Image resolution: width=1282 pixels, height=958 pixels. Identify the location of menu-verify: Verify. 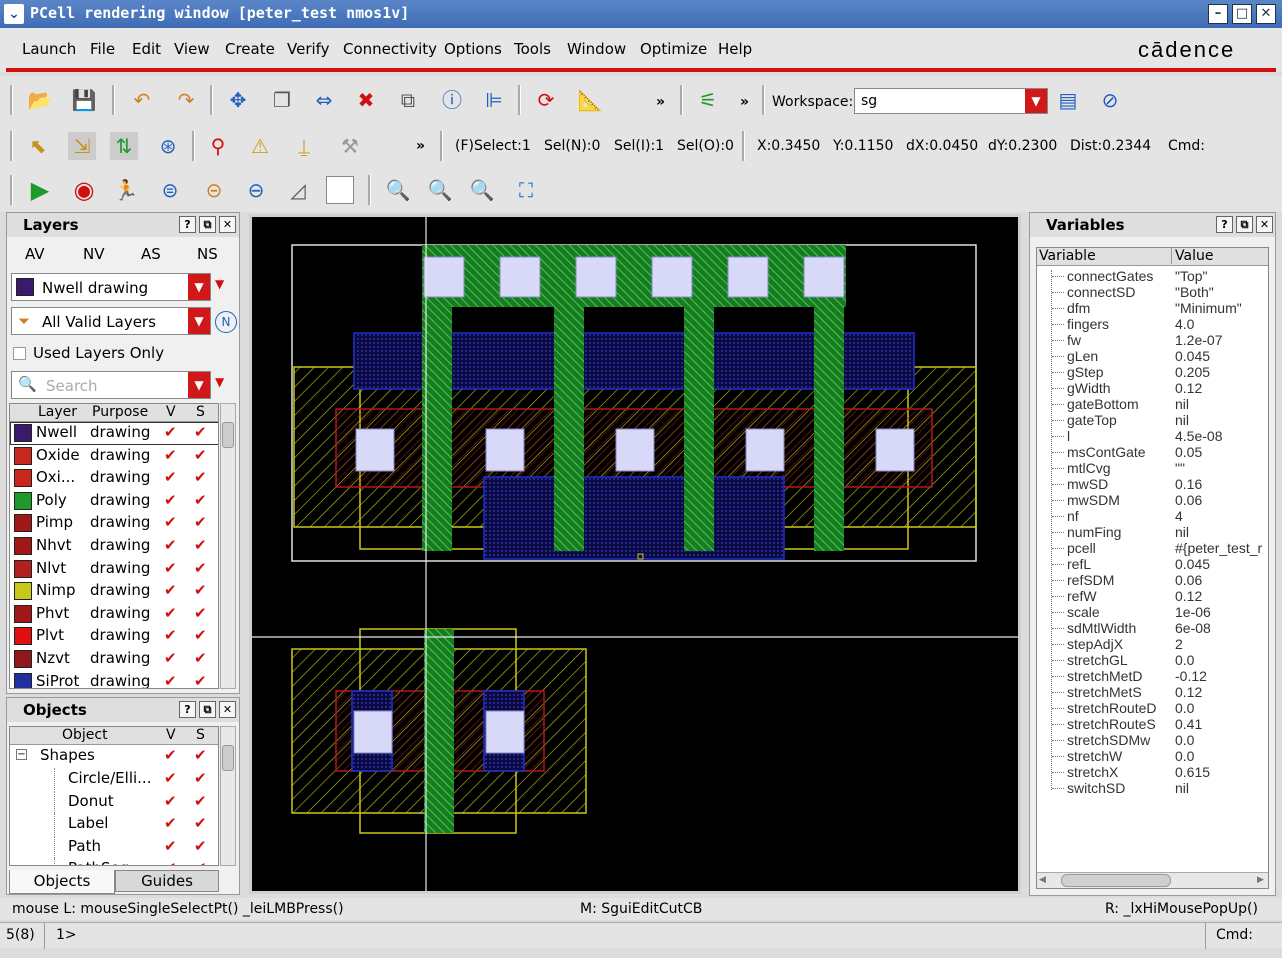
(308, 49).